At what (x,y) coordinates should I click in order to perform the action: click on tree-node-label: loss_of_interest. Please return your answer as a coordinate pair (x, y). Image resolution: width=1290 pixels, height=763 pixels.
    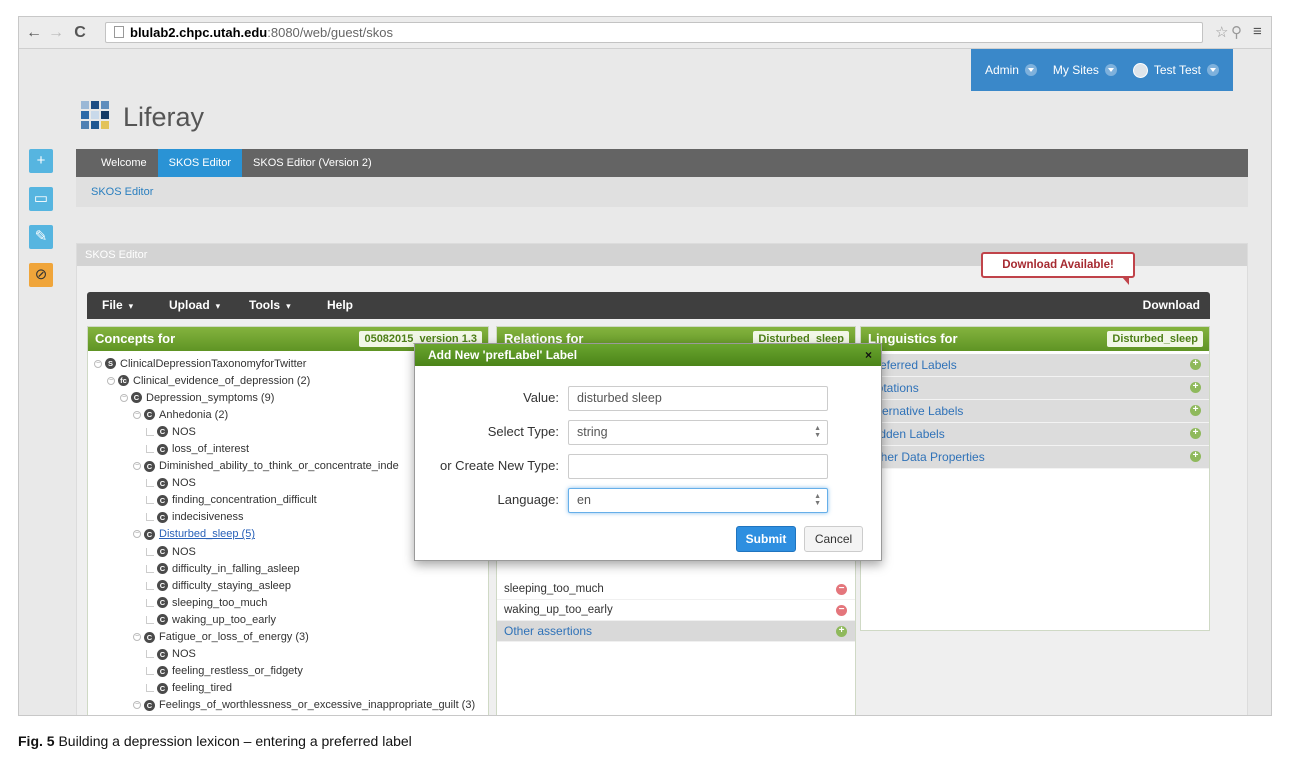
    Looking at the image, I should click on (210, 449).